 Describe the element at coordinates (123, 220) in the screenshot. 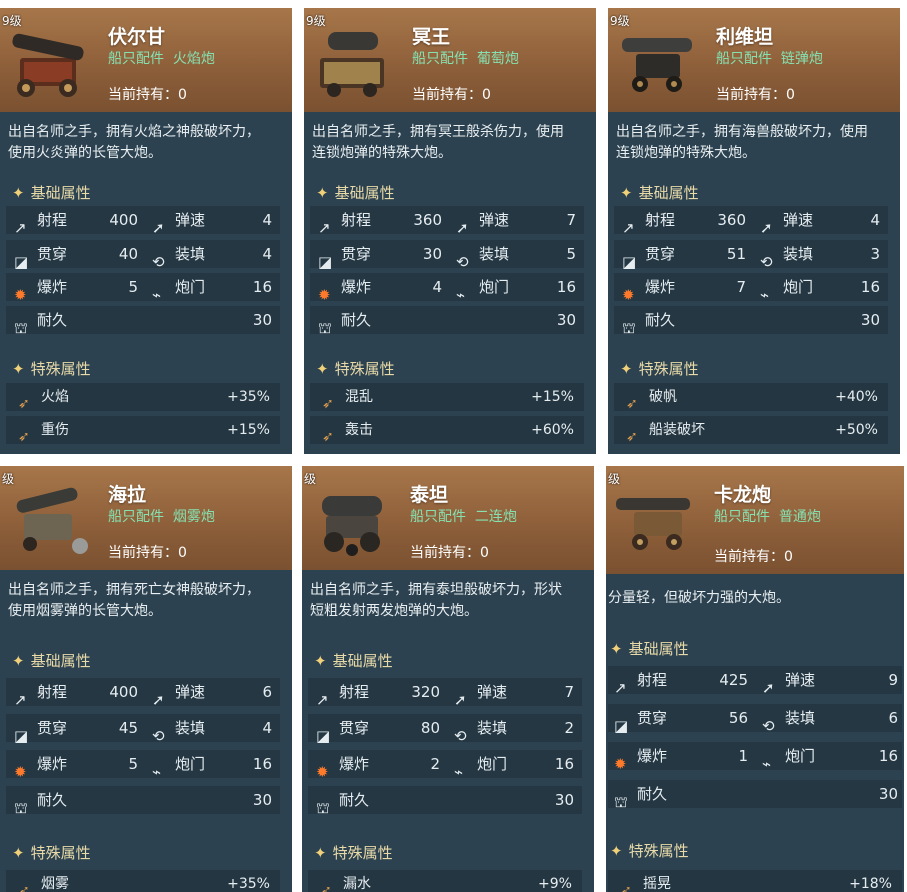

I see `stat-range-value: 400` at that location.